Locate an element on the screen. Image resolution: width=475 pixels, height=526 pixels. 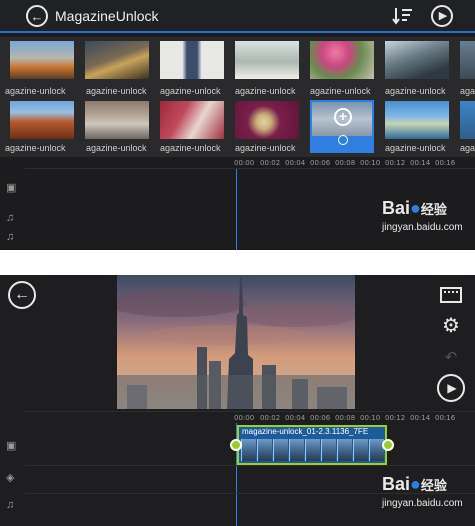
sort-icon is located at coordinates (403, 16).